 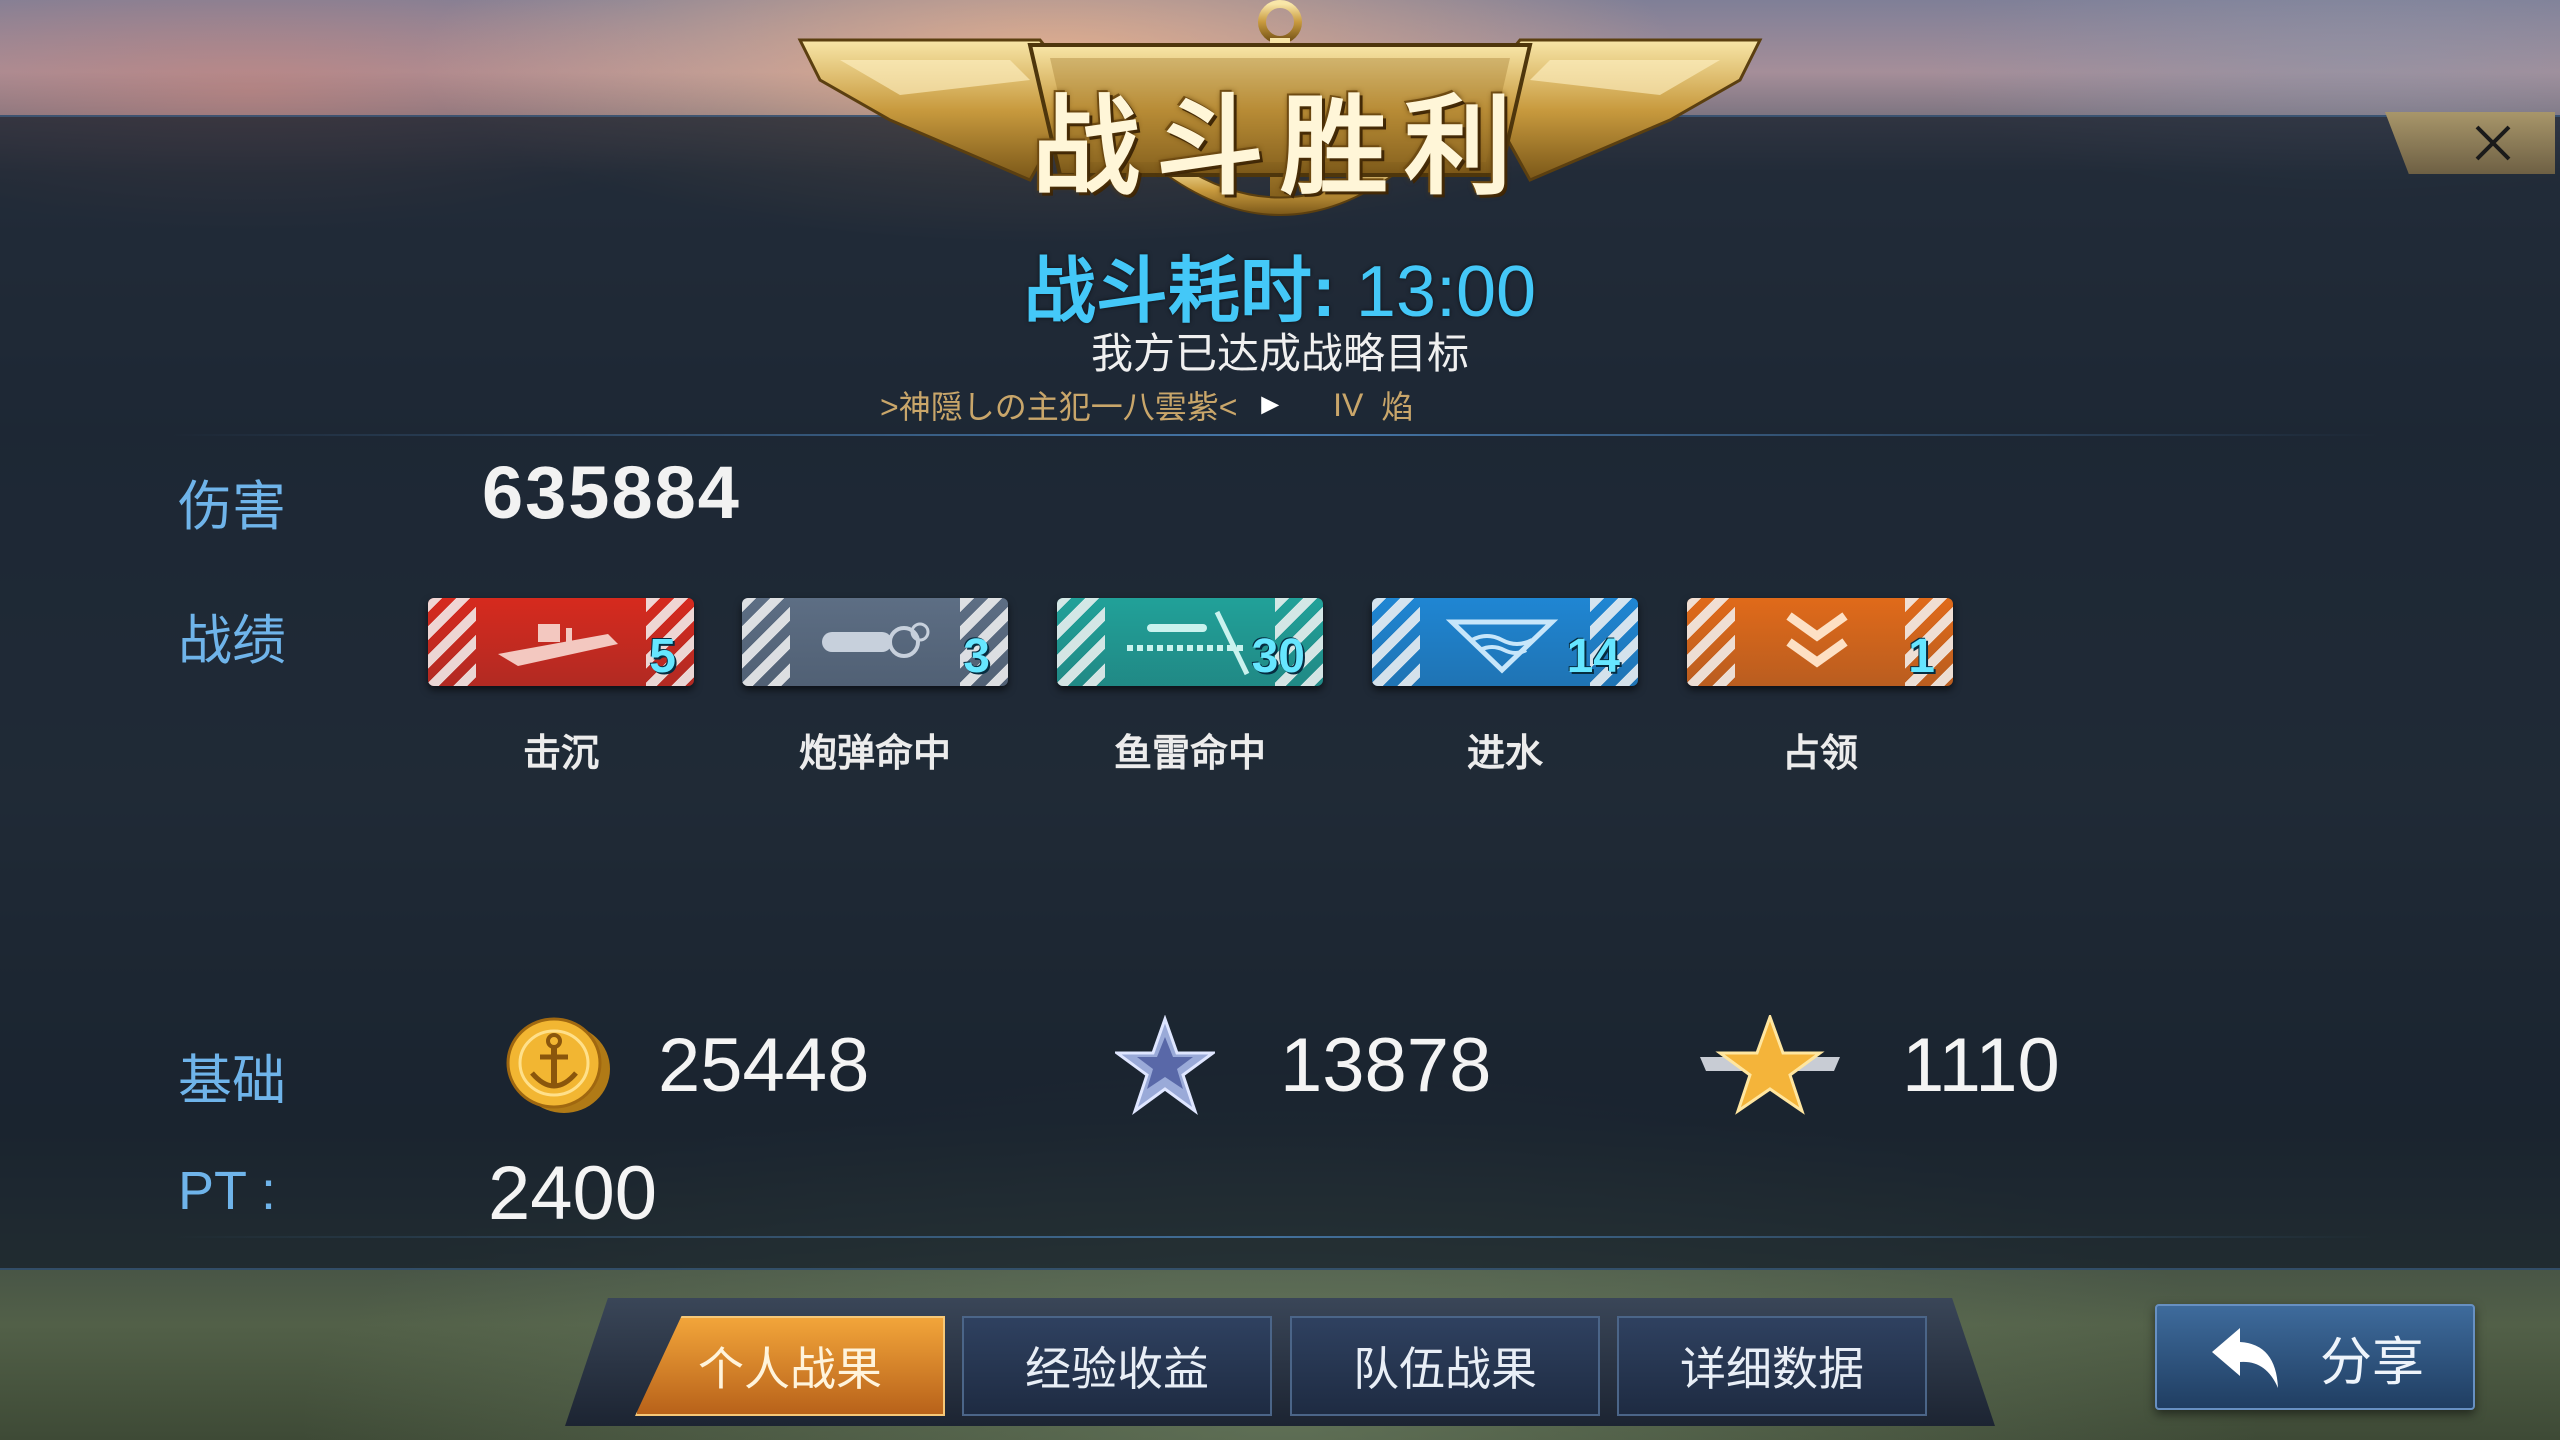 I want to click on damage-label: 伤害, so click(x=232, y=507).